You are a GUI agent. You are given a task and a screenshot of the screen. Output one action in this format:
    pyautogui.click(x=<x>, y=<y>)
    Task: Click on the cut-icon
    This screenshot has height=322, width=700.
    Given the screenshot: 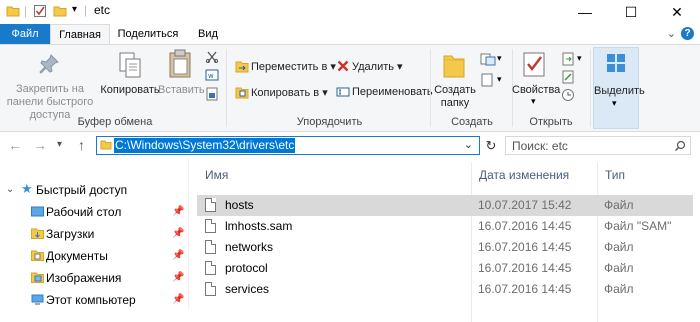 What is the action you would take?
    pyautogui.click(x=212, y=57)
    